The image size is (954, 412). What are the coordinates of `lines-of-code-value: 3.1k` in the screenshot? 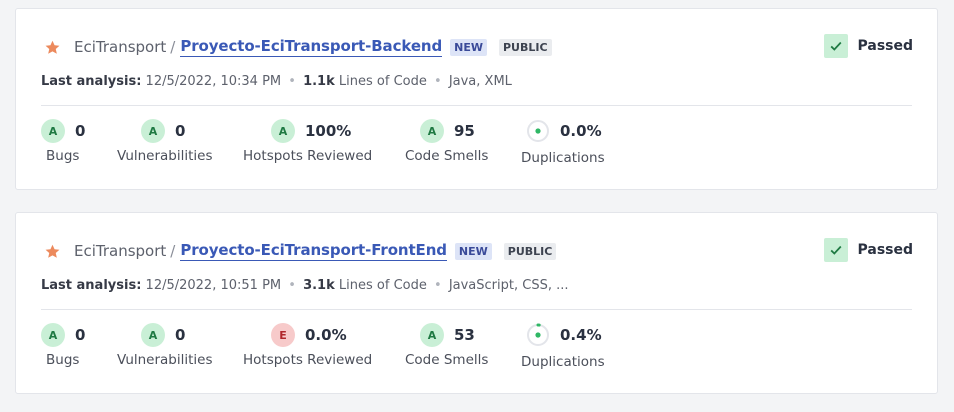 It's located at (319, 285).